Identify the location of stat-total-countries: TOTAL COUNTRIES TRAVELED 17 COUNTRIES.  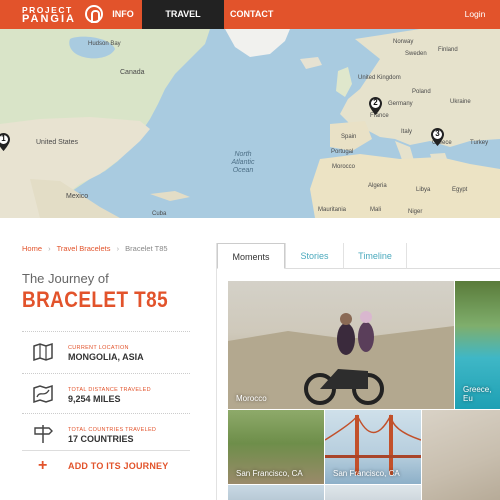
(106, 433).